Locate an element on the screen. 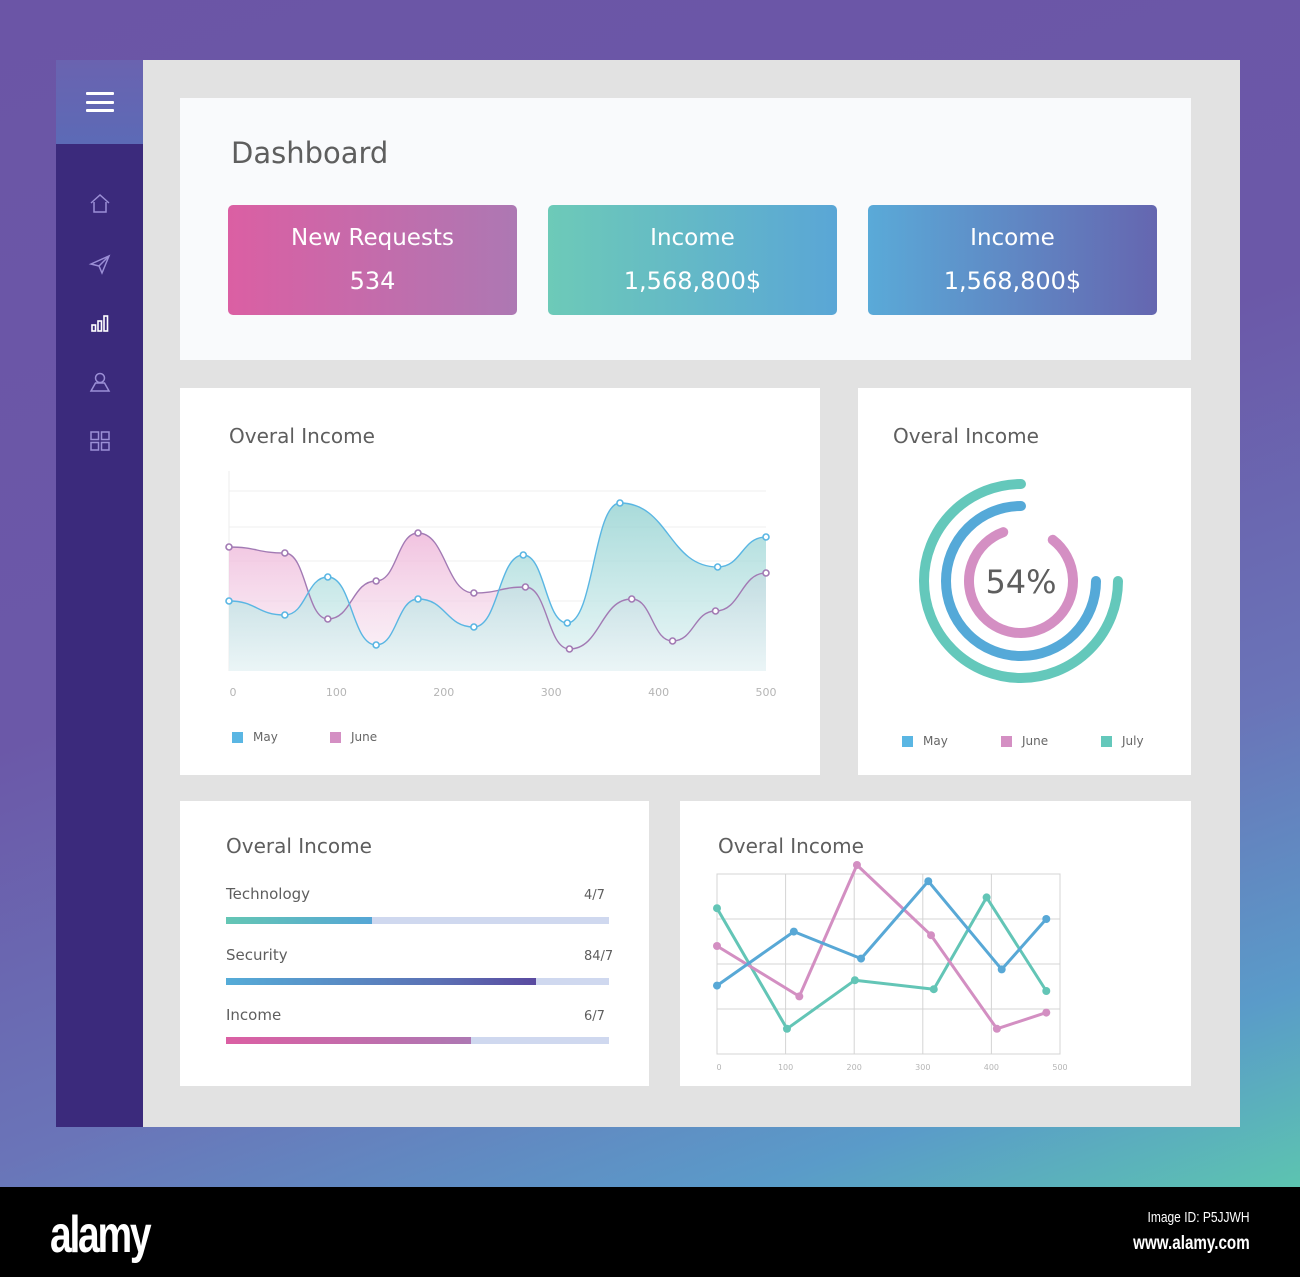  sidebar-item-send is located at coordinates (99, 264).